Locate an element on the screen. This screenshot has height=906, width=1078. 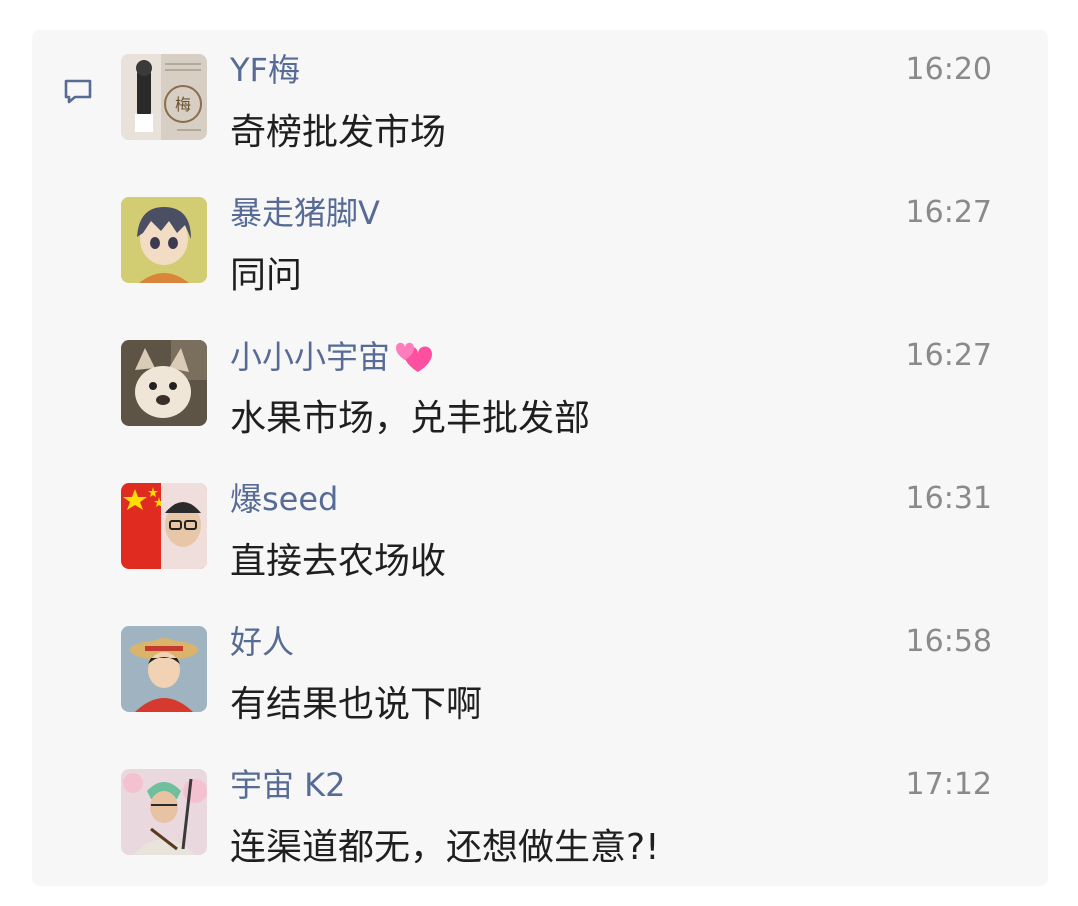
comment-time: 17:12 is located at coordinates (948, 784).